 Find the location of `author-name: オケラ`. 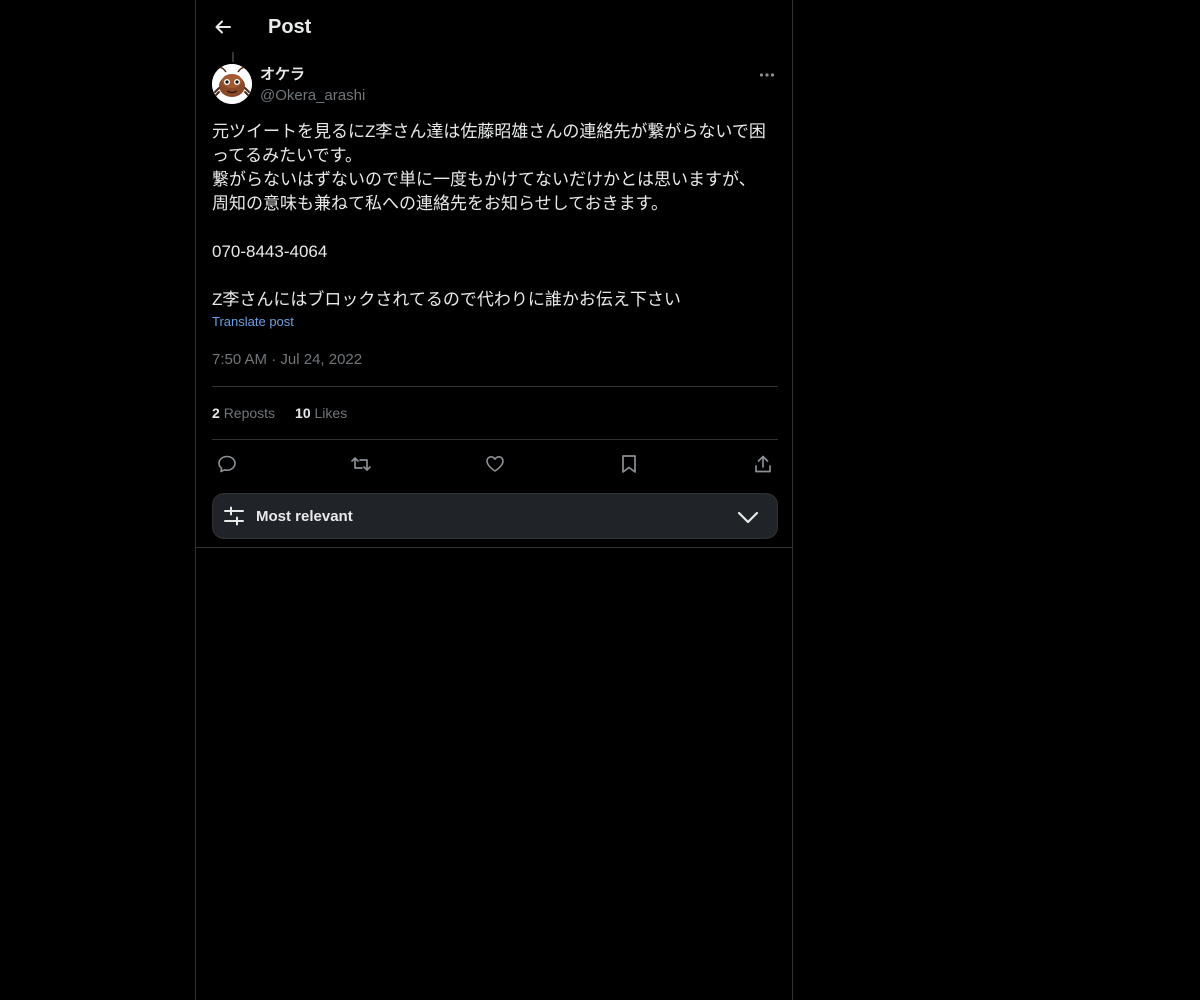

author-name: オケラ is located at coordinates (282, 75).